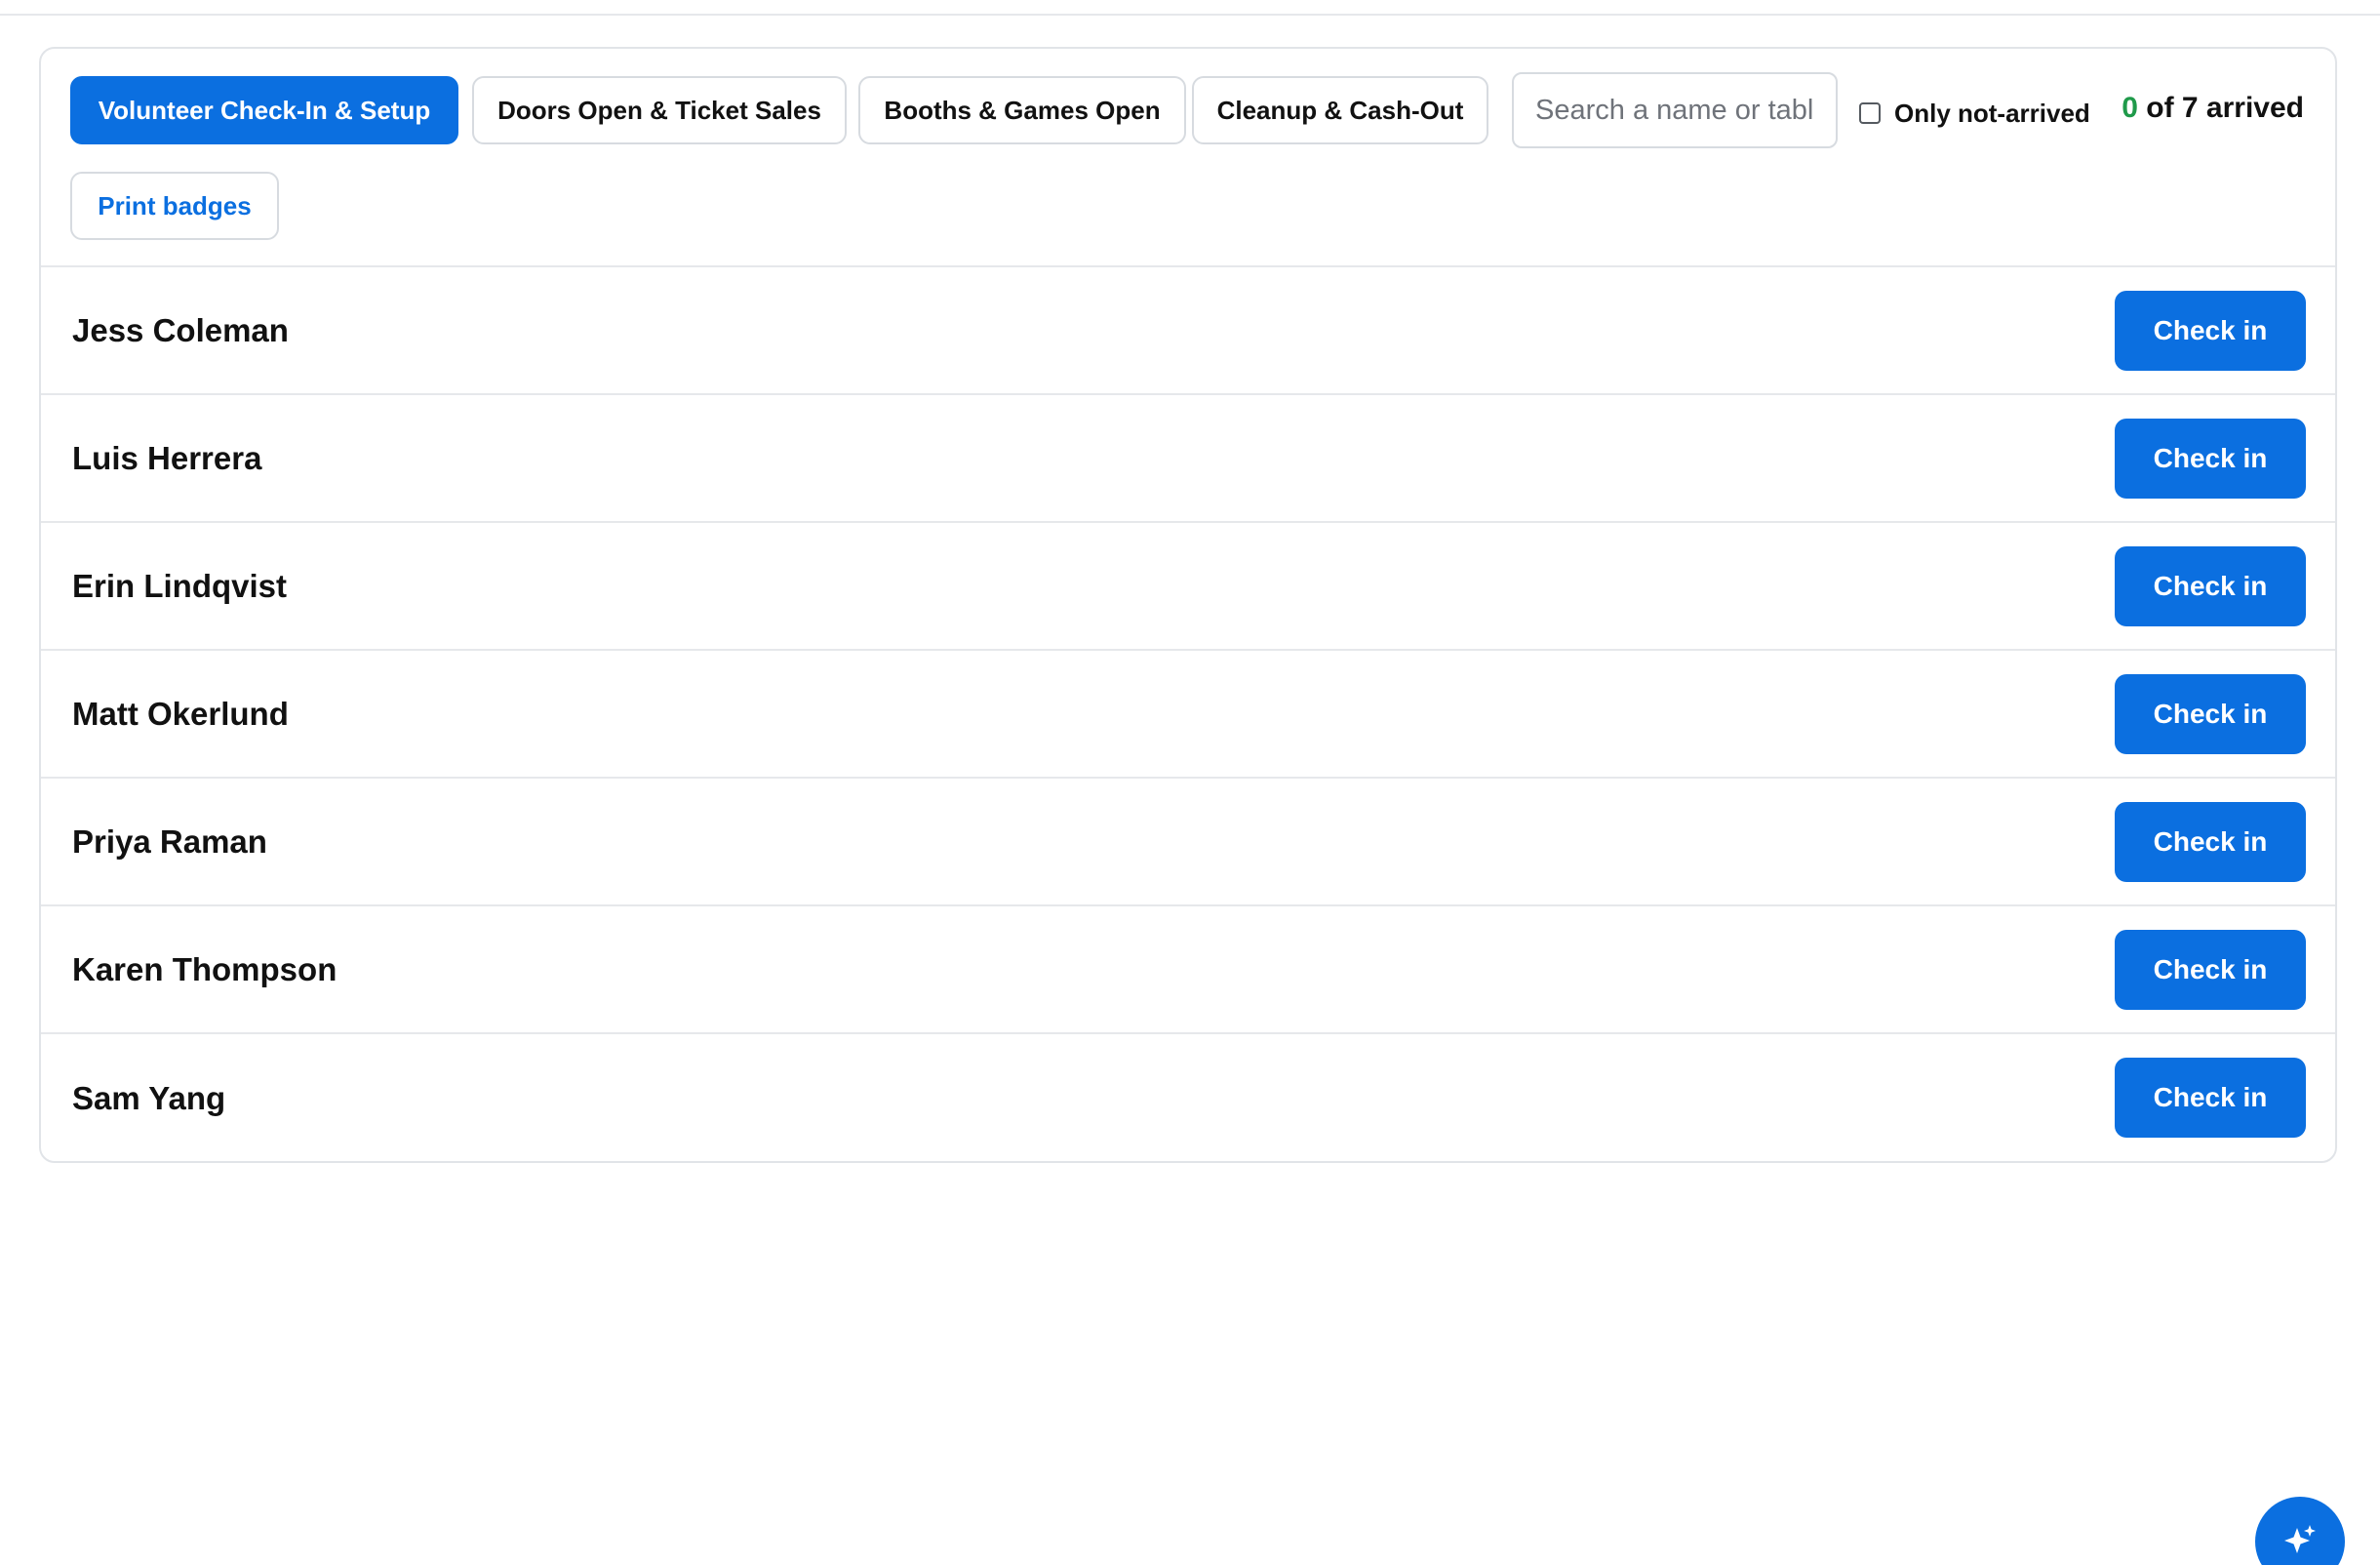  What do you see at coordinates (2220, 108) in the screenshot?
I see `arrived-total-text: of 7 arrived` at bounding box center [2220, 108].